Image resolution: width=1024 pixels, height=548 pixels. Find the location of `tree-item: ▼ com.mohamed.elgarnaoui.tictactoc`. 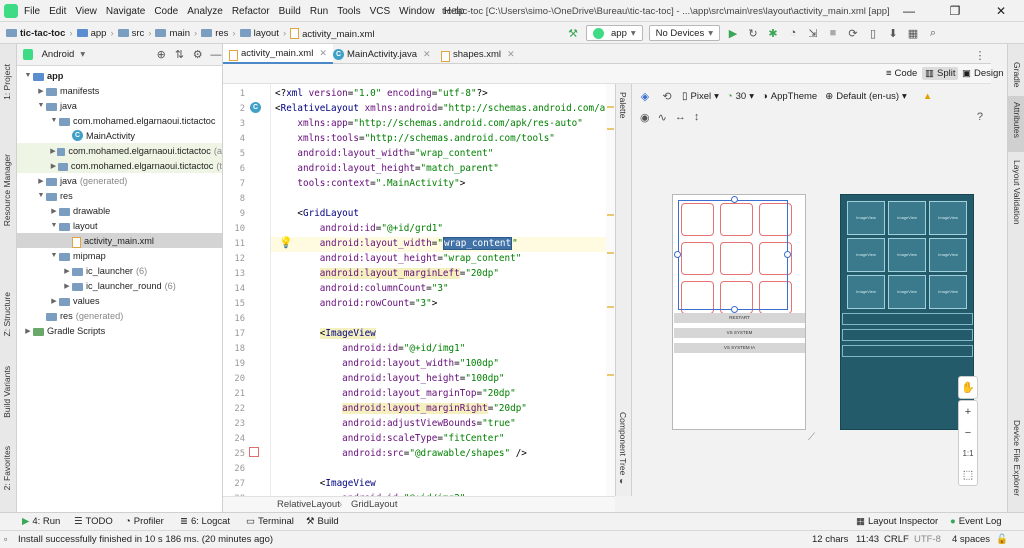

tree-item: ▼ com.mohamed.elgarnaoui.tictactoc is located at coordinates (119, 120).